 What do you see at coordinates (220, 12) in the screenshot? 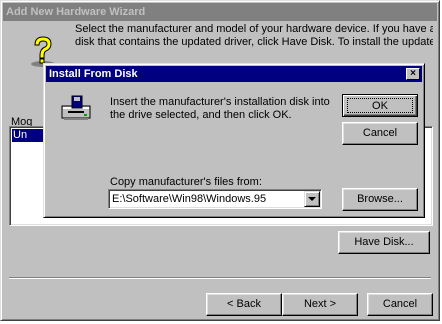
I see `wizard-title-bar: Add New Hardware Wizard` at bounding box center [220, 12].